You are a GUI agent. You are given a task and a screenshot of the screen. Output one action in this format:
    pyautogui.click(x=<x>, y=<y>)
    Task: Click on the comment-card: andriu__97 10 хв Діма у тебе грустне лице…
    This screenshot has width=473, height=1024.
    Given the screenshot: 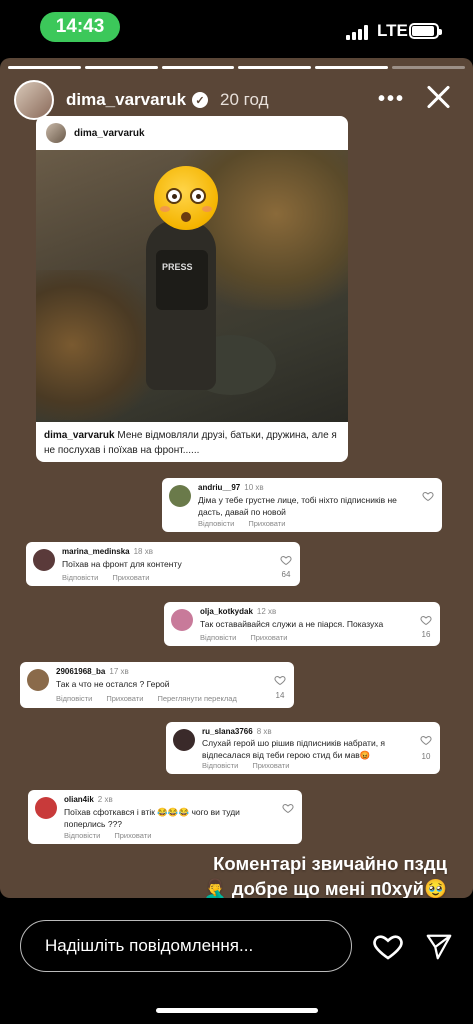 What is the action you would take?
    pyautogui.click(x=302, y=505)
    